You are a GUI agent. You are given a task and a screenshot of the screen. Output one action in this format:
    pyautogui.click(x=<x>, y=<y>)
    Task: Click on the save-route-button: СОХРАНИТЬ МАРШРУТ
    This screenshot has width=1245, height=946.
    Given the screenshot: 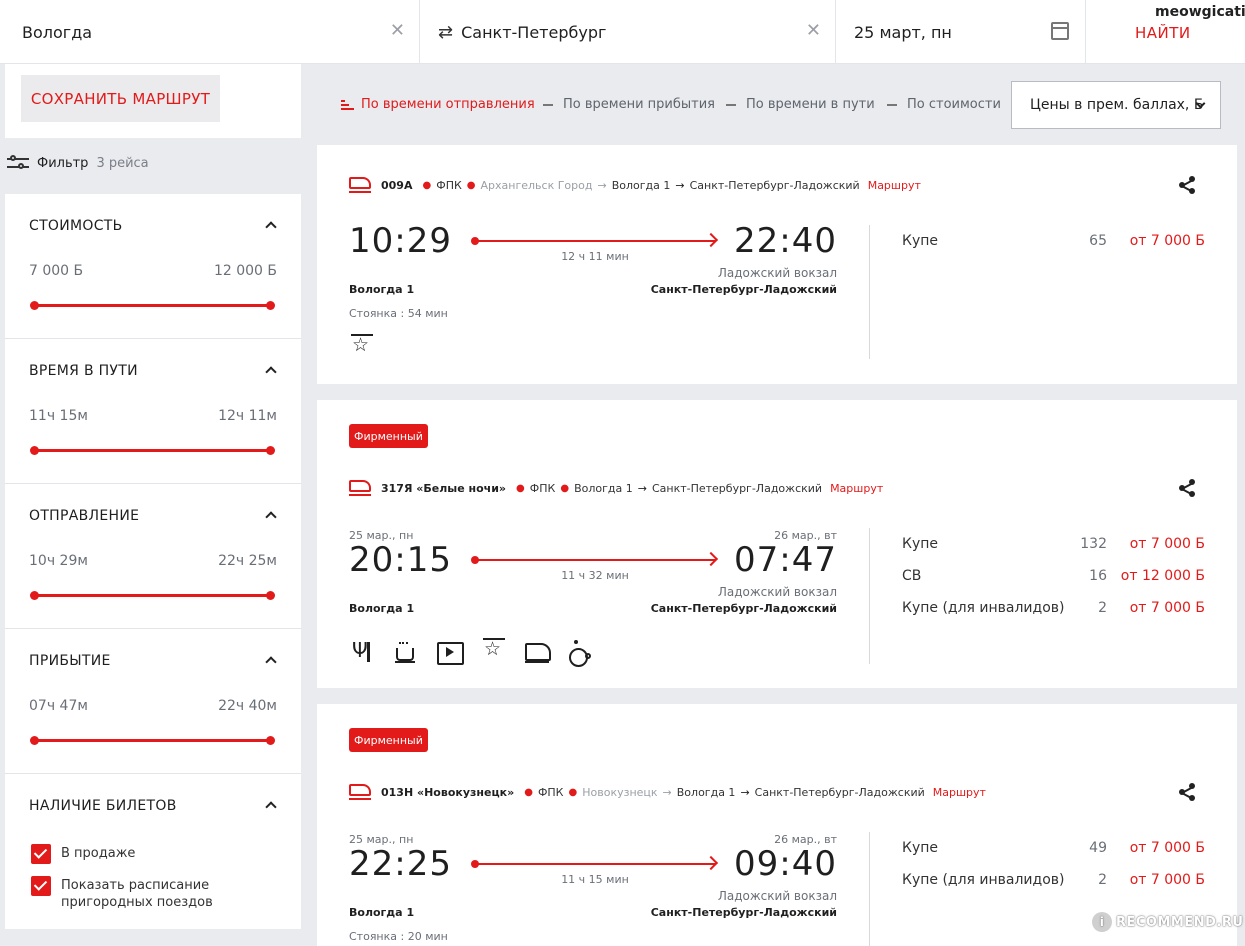 What is the action you would take?
    pyautogui.click(x=120, y=98)
    